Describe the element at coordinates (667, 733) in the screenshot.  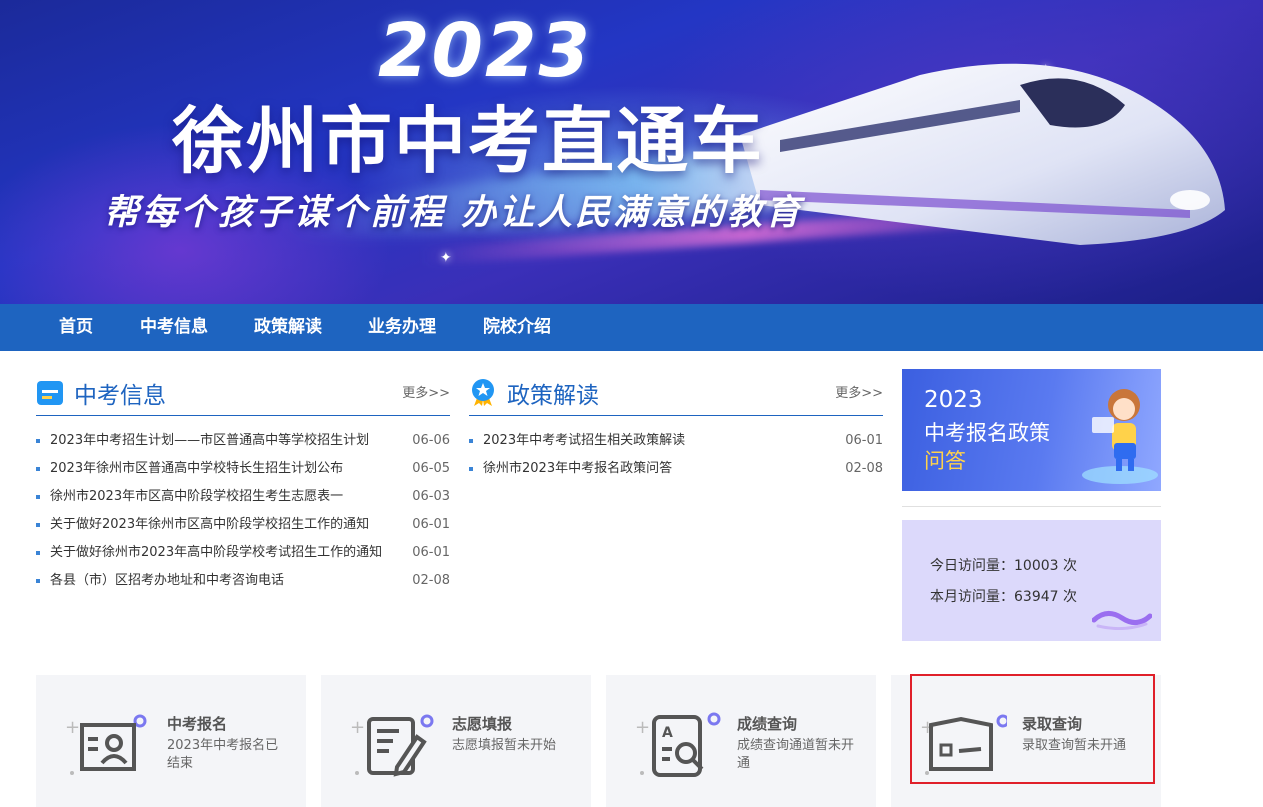
I see `svg-text: A` at that location.